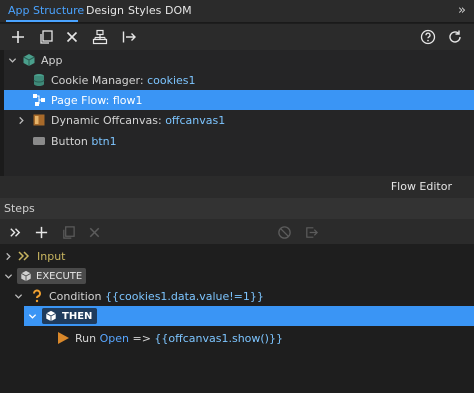 This screenshot has height=393, width=474. I want to click on flow-icon, so click(39, 100).